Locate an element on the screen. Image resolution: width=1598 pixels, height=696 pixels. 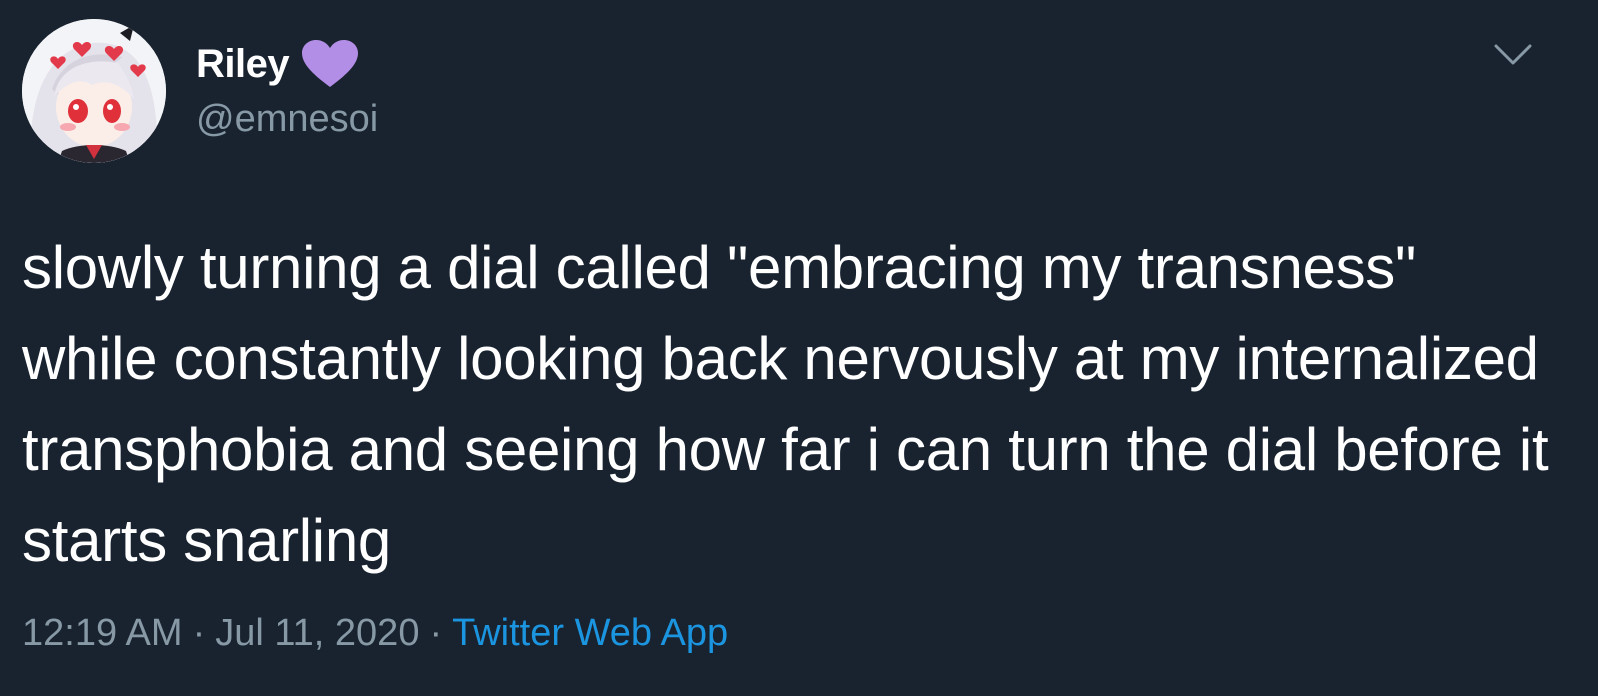
chevron-down-icon is located at coordinates (1513, 54).